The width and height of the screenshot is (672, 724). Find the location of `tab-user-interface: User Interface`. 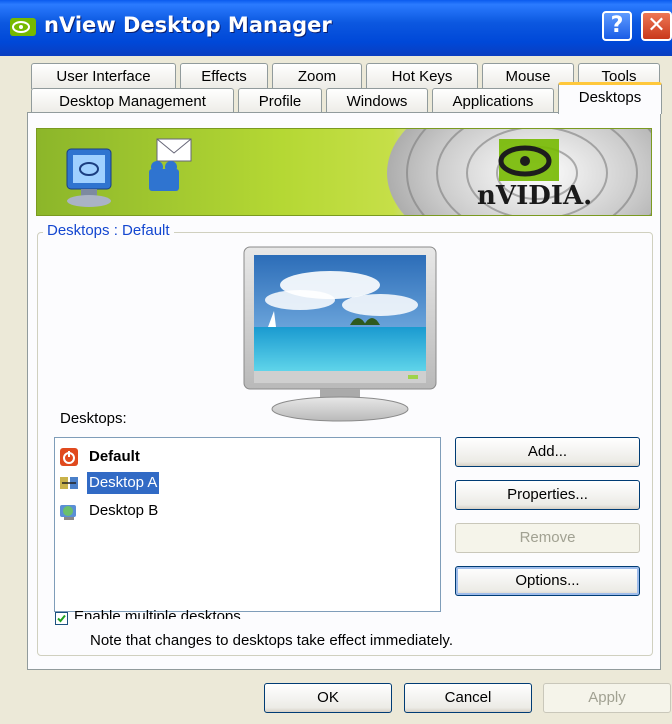

tab-user-interface: User Interface is located at coordinates (103, 76).